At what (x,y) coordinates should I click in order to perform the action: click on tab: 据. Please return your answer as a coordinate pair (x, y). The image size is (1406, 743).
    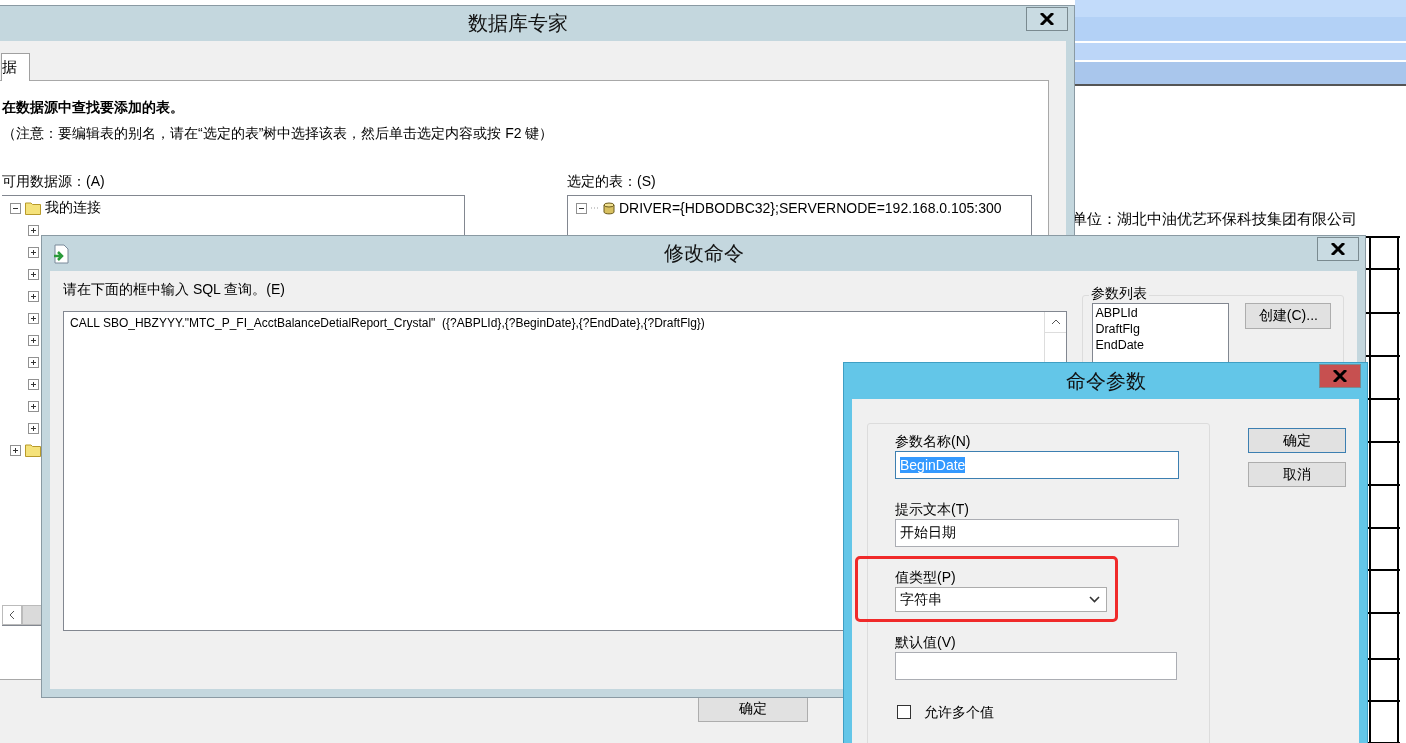
    Looking at the image, I should click on (15, 67).